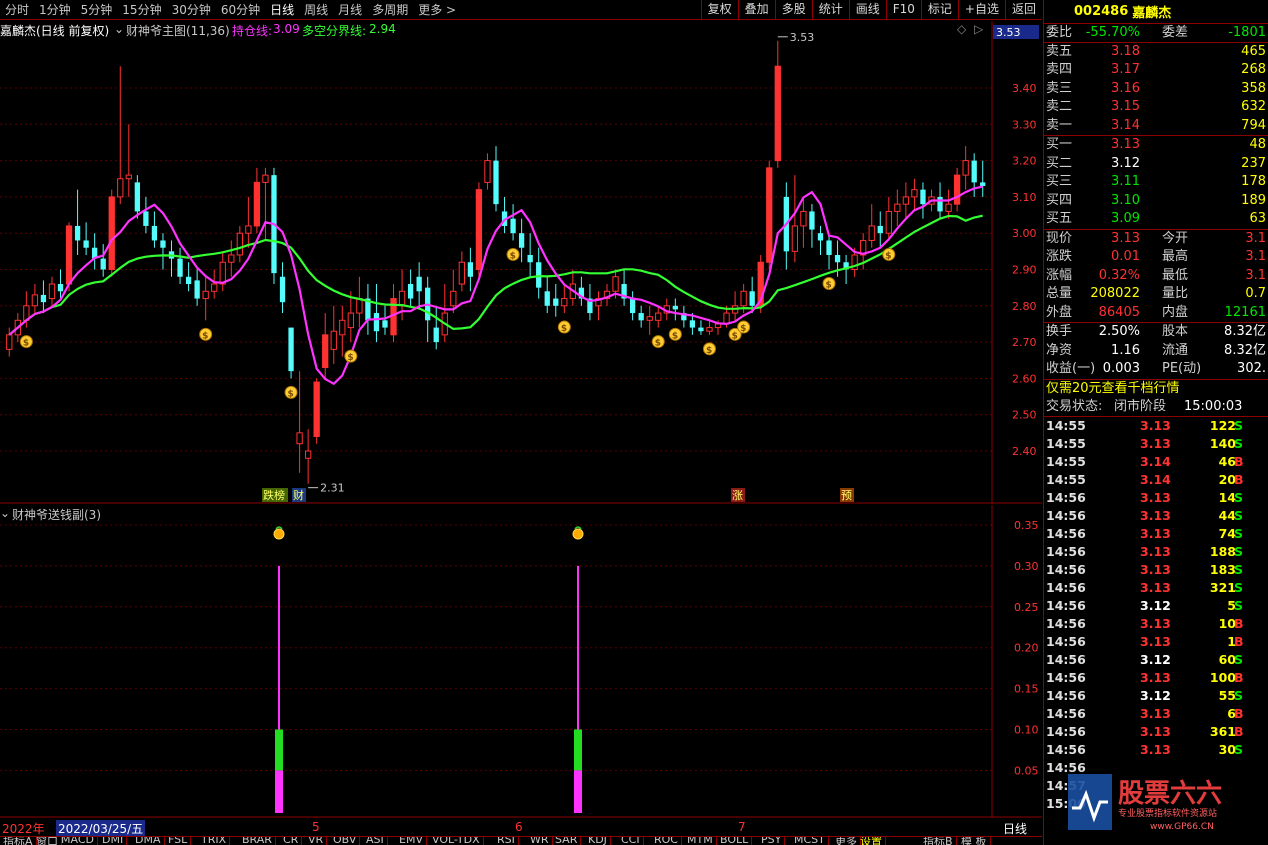 This screenshot has width=1268, height=845. I want to click on indicator-tab: BRAR, so click(257, 841).